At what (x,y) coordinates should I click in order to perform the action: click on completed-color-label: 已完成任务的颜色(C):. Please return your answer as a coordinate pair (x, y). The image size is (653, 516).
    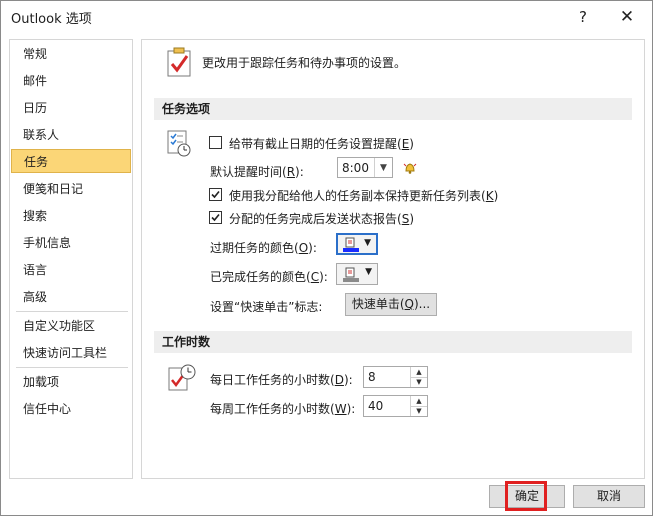
    Looking at the image, I should click on (269, 277).